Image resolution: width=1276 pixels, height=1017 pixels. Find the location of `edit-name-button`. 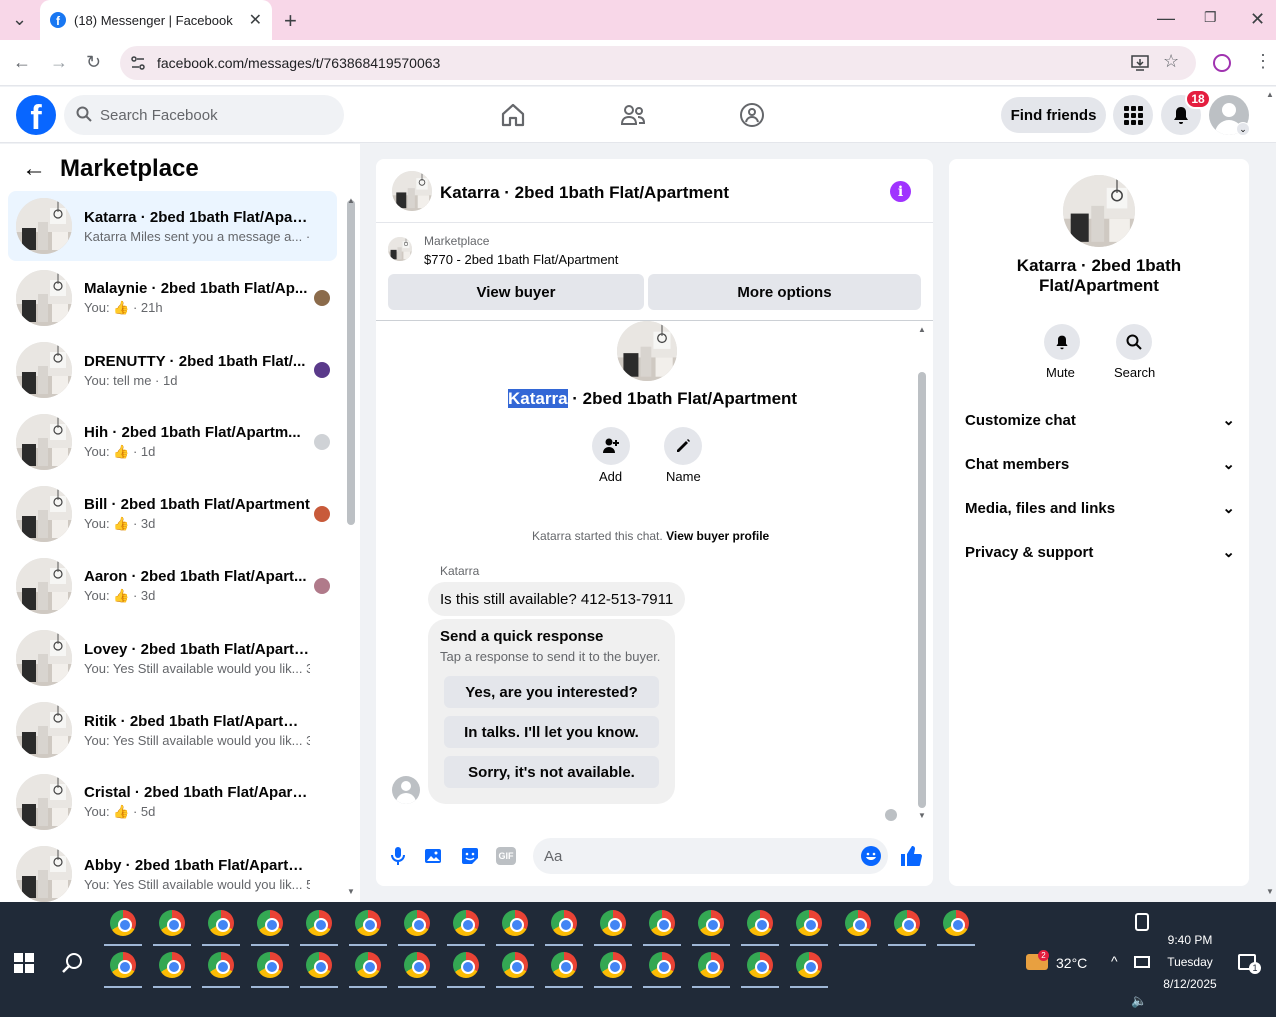

edit-name-button is located at coordinates (683, 446).